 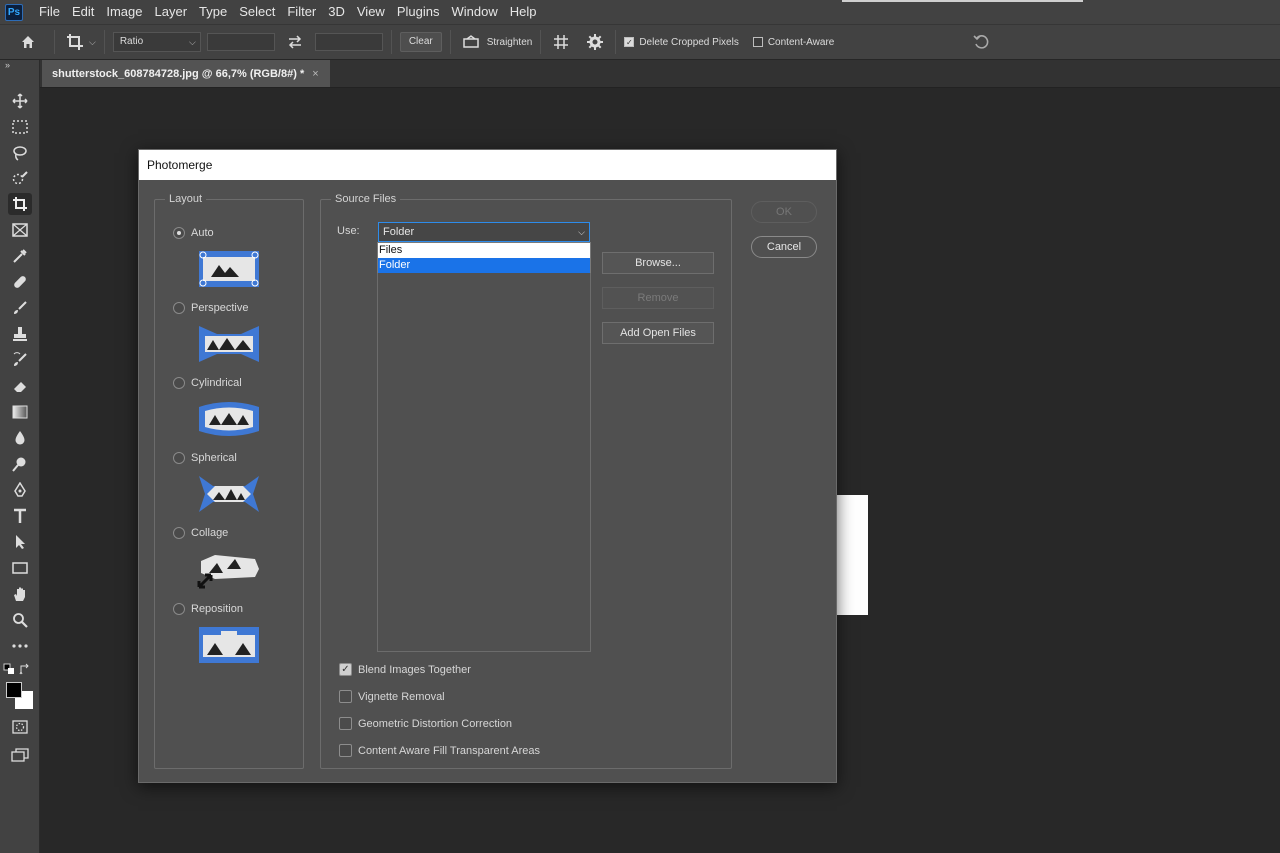 What do you see at coordinates (75, 42) in the screenshot?
I see `crop-preset-icon` at bounding box center [75, 42].